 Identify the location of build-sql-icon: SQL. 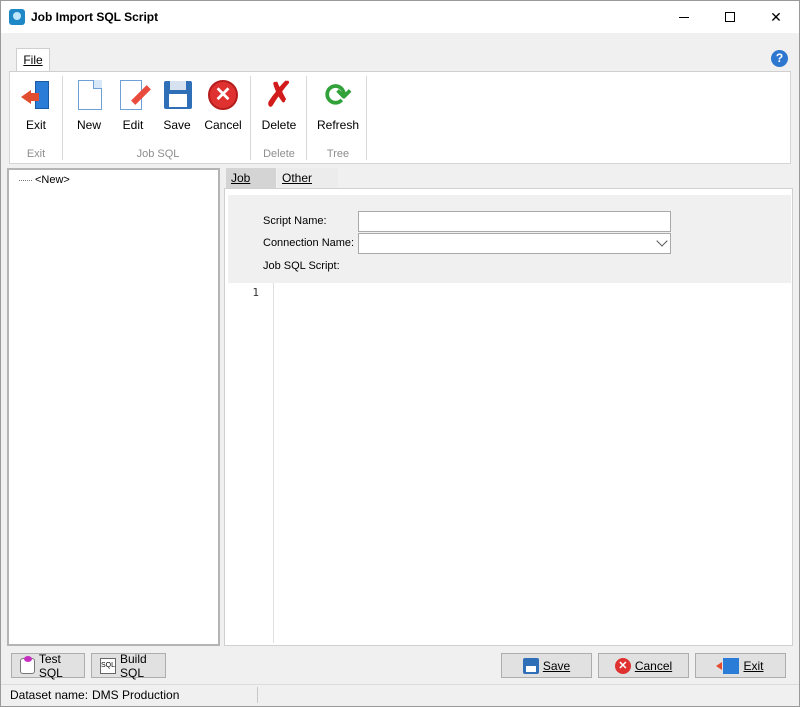
(108, 665).